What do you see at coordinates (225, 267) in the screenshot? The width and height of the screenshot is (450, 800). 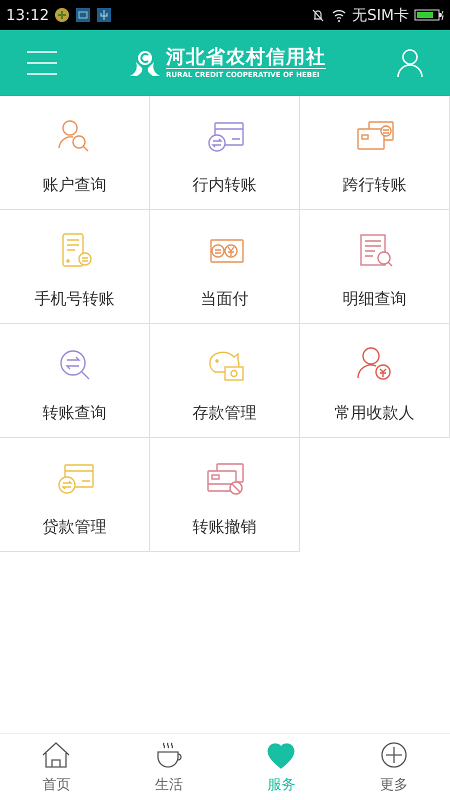 I see `service-tile: 当面付` at bounding box center [225, 267].